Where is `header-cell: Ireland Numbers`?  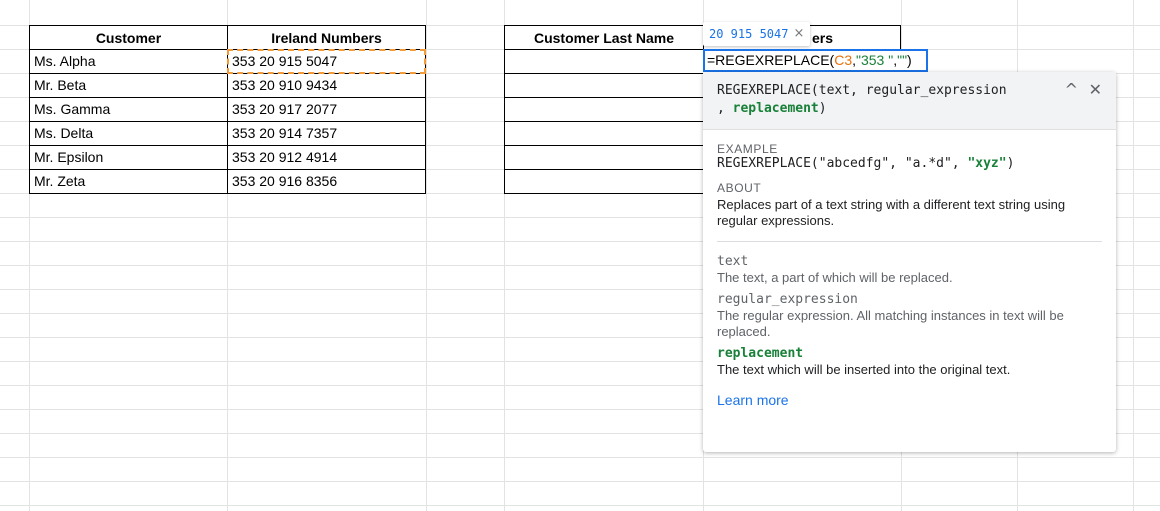
header-cell: Ireland Numbers is located at coordinates (326, 37).